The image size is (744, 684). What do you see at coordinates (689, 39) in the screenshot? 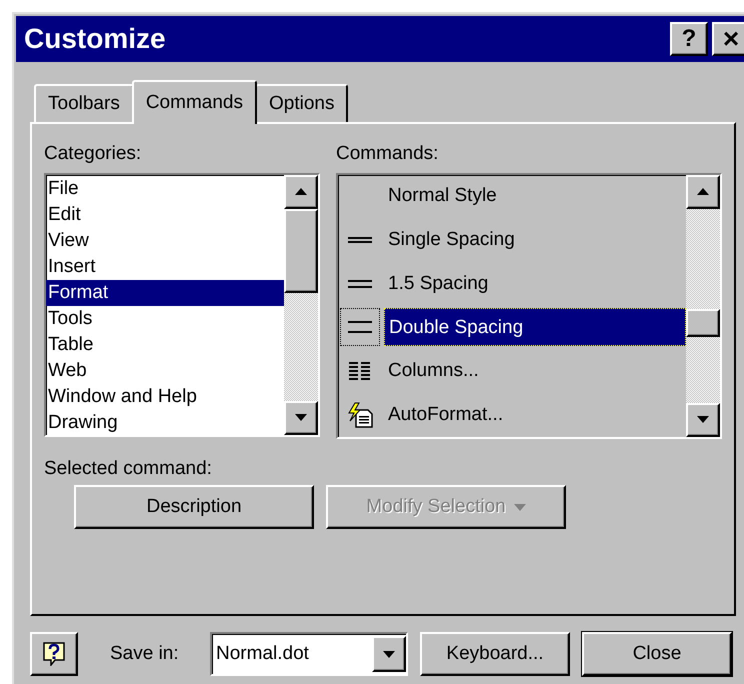
I see `help-button: ?` at bounding box center [689, 39].